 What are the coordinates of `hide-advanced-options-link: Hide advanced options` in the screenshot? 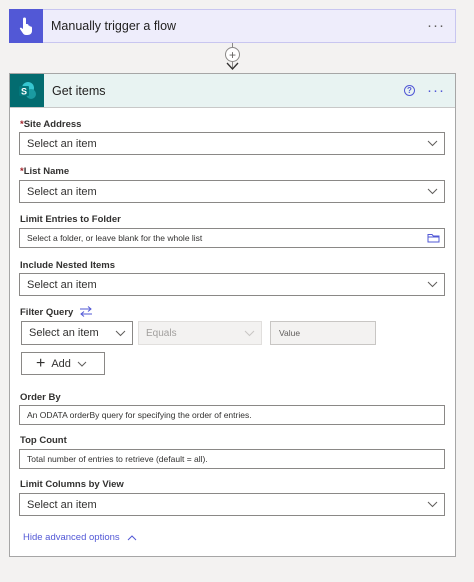 It's located at (80, 537).